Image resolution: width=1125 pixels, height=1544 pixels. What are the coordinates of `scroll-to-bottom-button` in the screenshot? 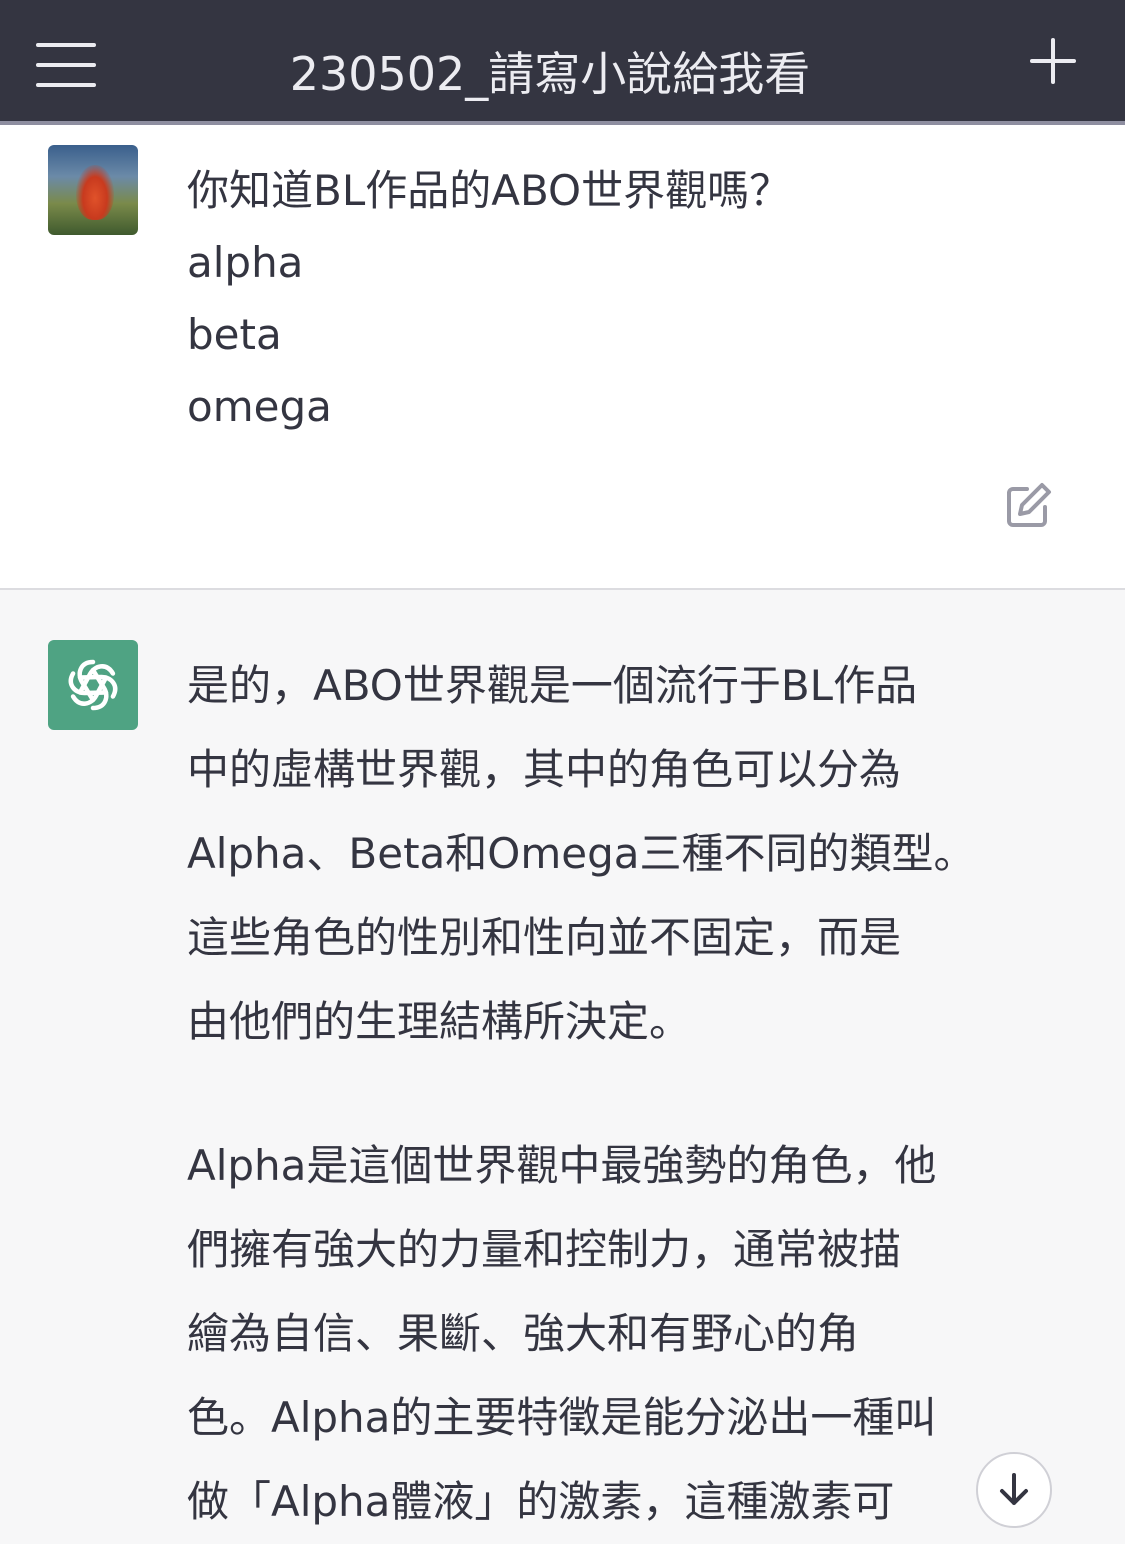 It's located at (1014, 1490).